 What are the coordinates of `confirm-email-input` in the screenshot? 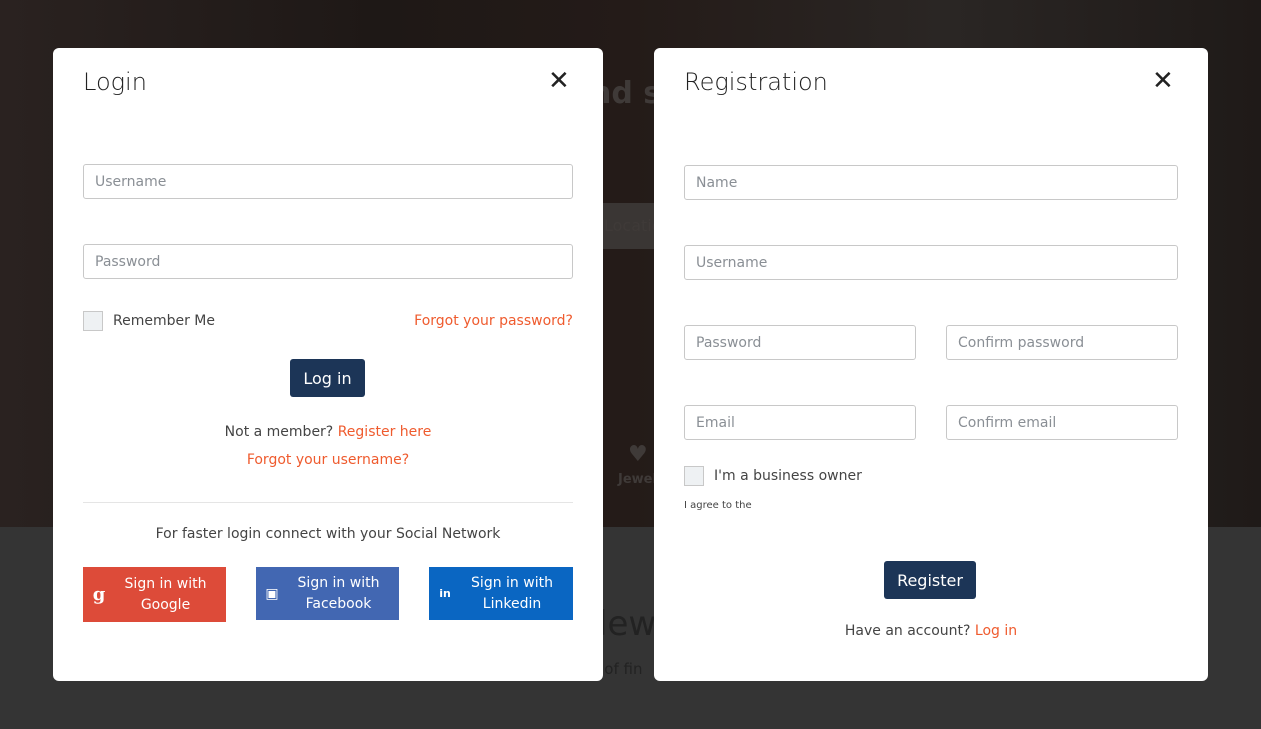 It's located at (1062, 422).